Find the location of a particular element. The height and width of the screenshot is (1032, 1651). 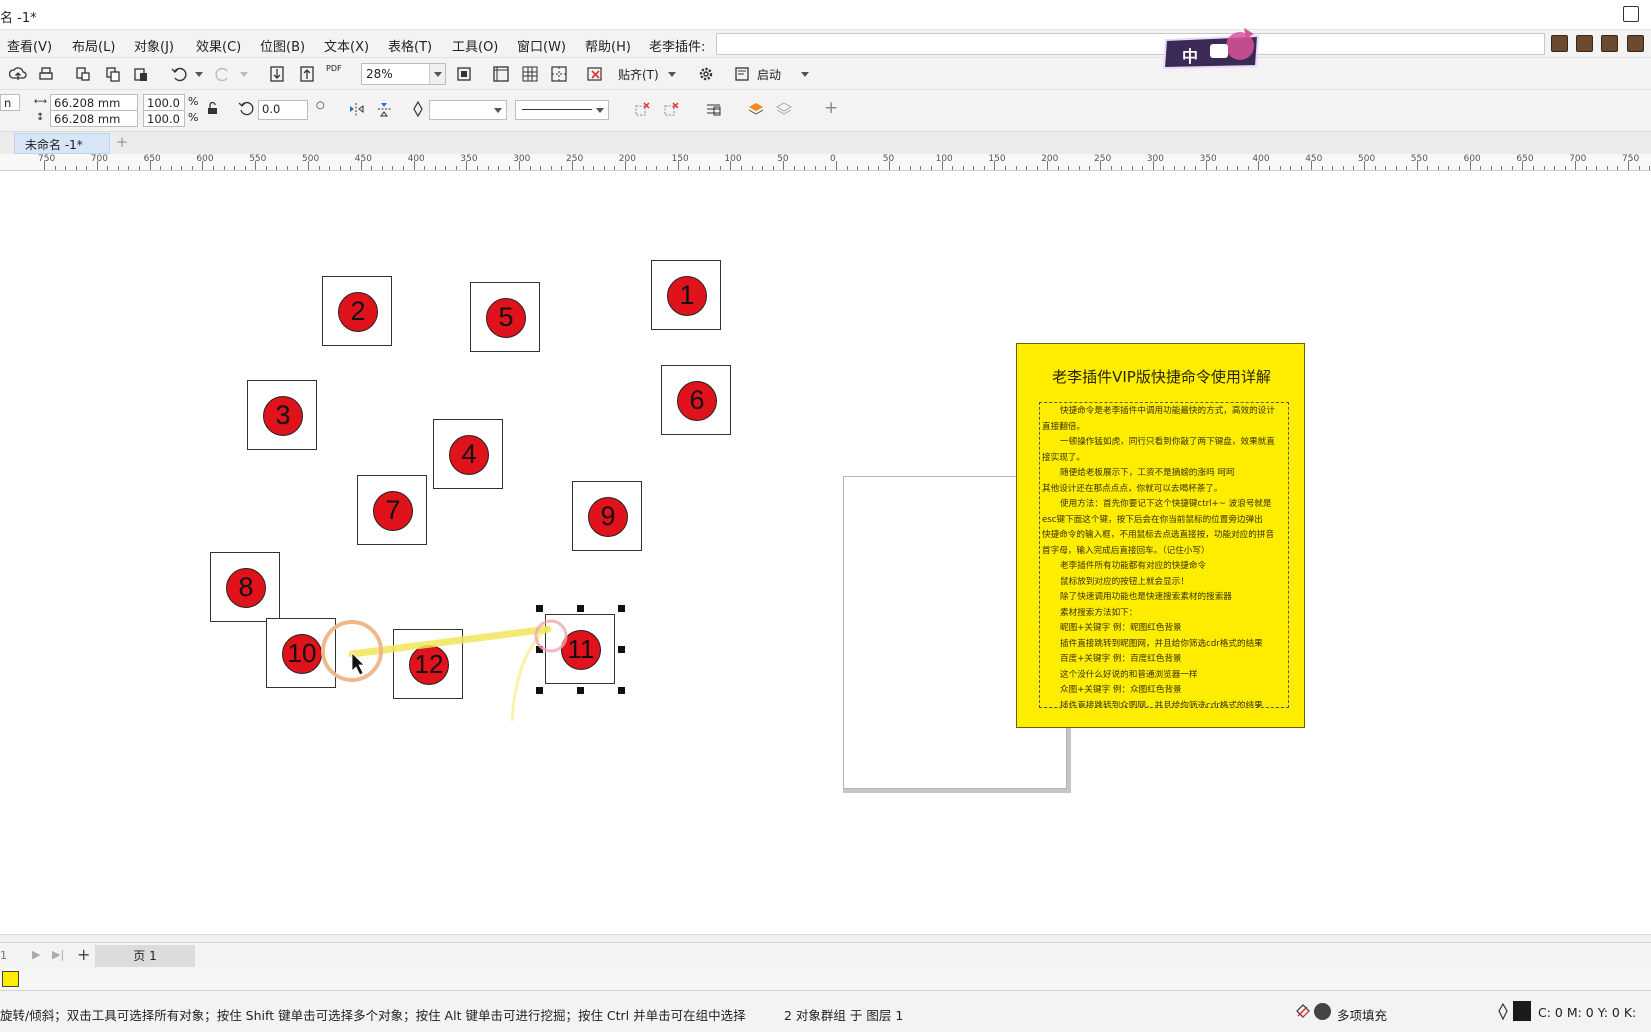

menu-window: 窗口(W) is located at coordinates (541, 45).